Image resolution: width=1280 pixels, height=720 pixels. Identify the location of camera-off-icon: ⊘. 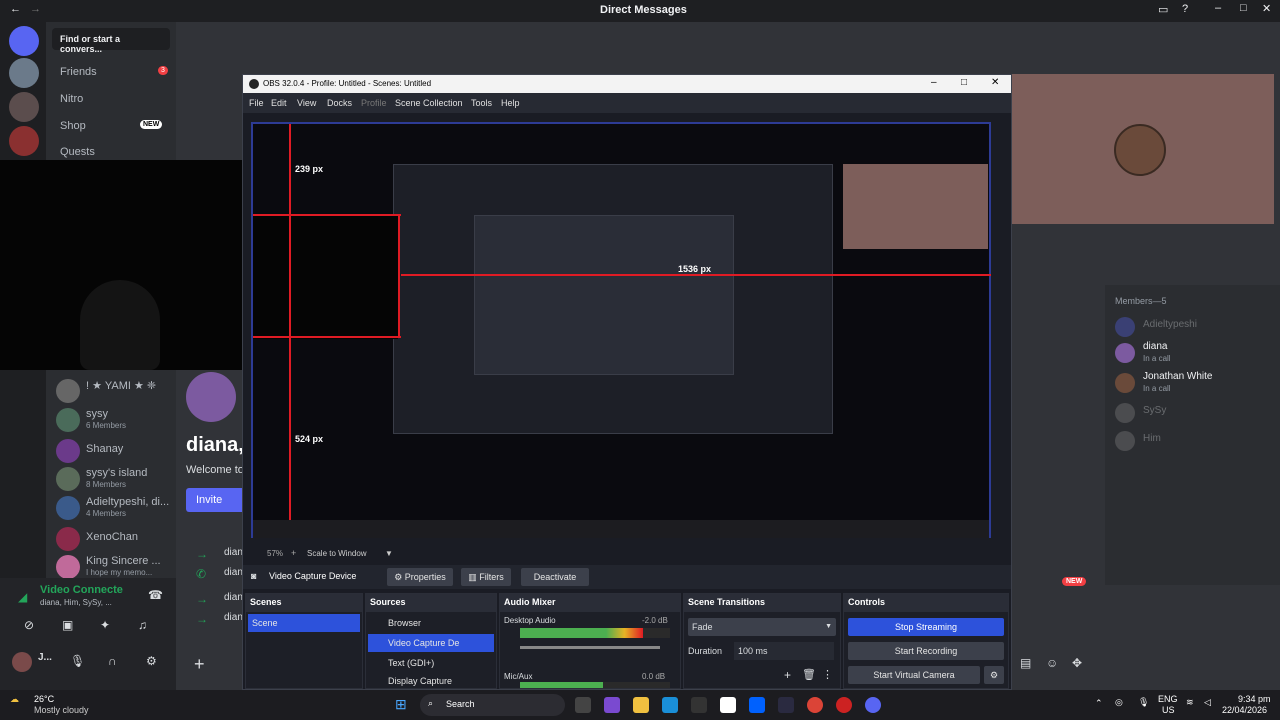
(29, 625).